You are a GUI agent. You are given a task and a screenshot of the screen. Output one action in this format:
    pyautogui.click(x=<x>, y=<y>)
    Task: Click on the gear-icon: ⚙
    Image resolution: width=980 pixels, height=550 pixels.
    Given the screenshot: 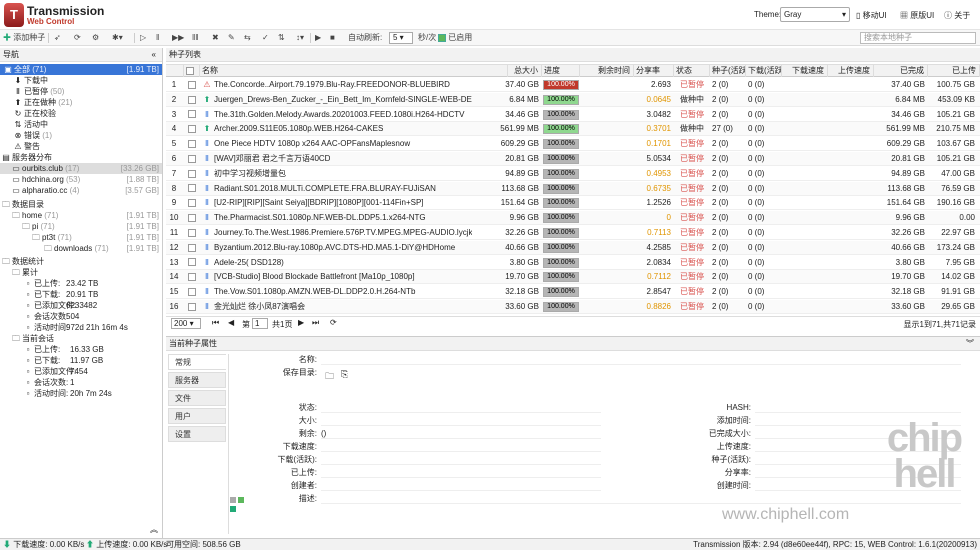 What is the action you would take?
    pyautogui.click(x=95, y=38)
    